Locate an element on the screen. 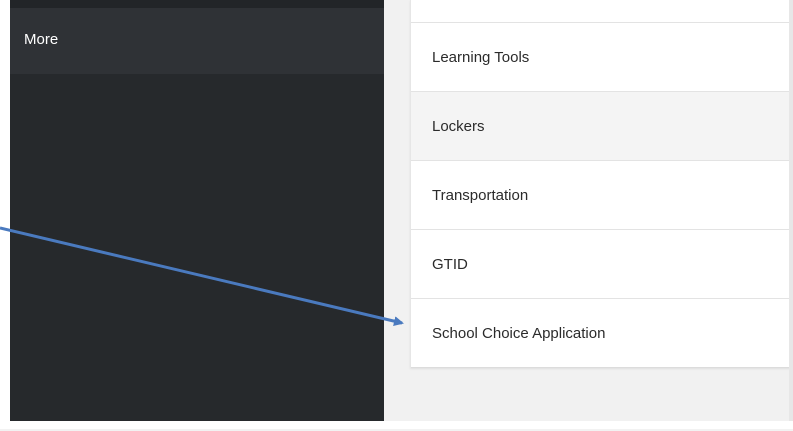 The width and height of the screenshot is (793, 431). menu-item-gtid: GTID is located at coordinates (602, 264).